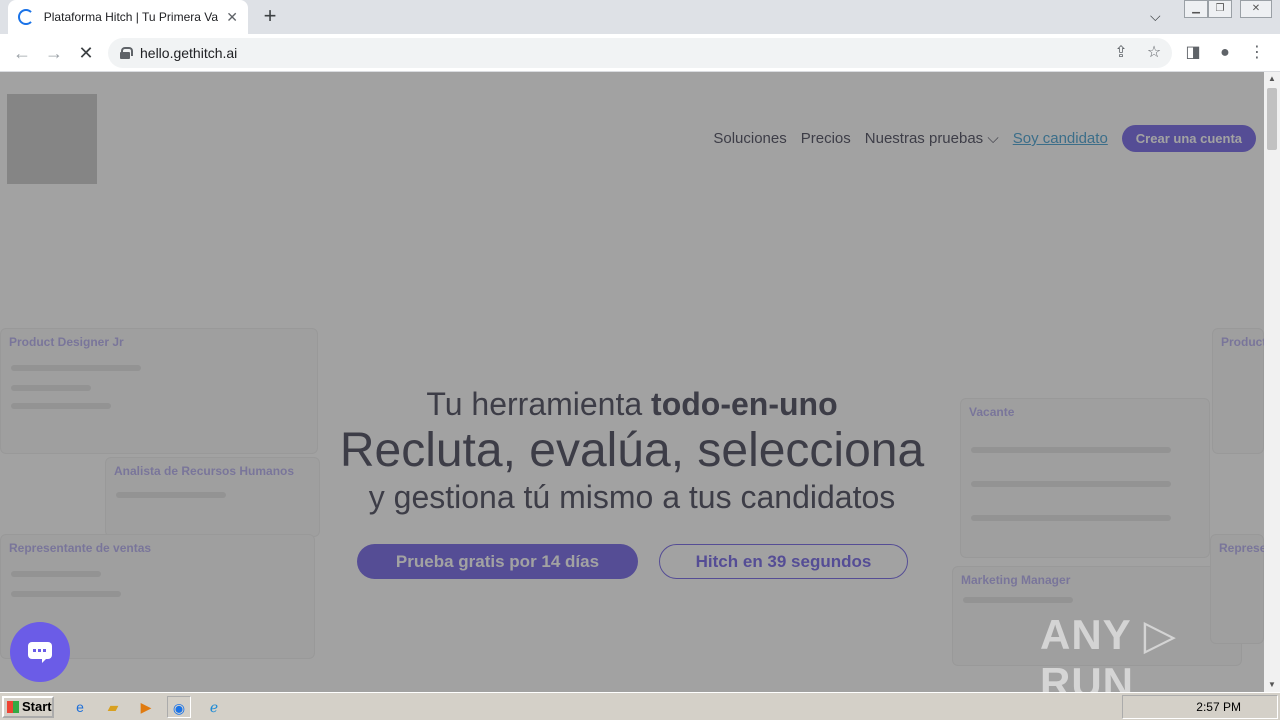 Image resolution: width=1280 pixels, height=720 pixels. Describe the element at coordinates (1272, 119) in the screenshot. I see `scroll-thumb` at that location.